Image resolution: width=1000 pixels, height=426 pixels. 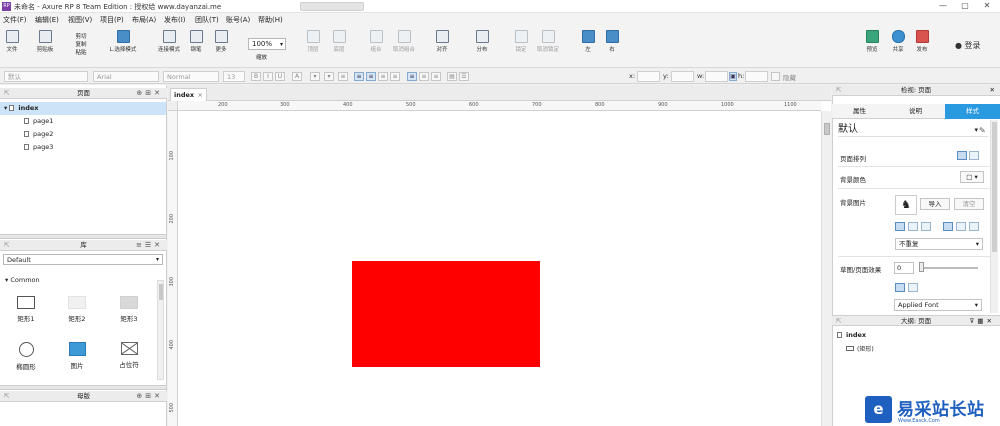 I want to click on close-tab-icon: ×, so click(x=200, y=95).